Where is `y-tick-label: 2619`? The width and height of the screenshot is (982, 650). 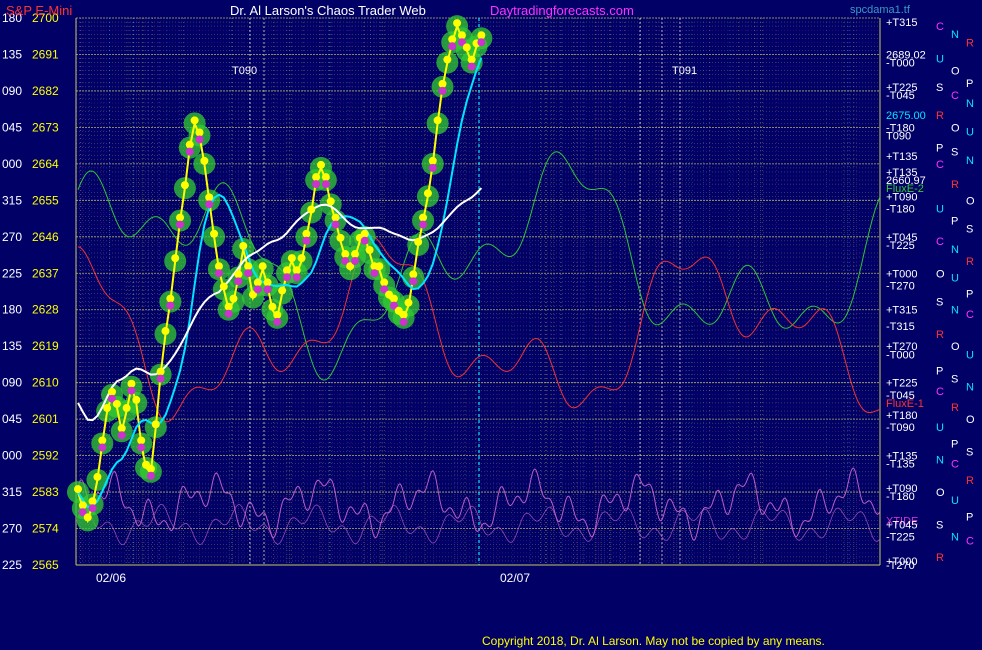
y-tick-label: 2619 is located at coordinates (45, 346).